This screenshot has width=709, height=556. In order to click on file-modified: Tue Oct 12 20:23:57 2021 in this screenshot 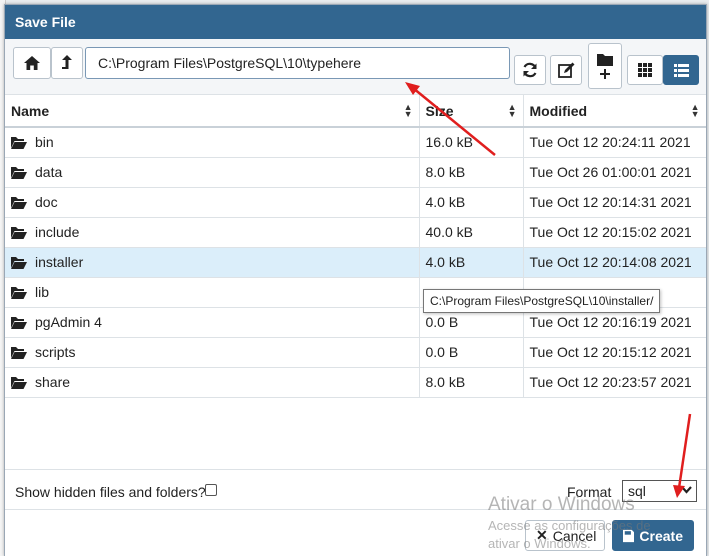, I will do `click(614, 382)`.